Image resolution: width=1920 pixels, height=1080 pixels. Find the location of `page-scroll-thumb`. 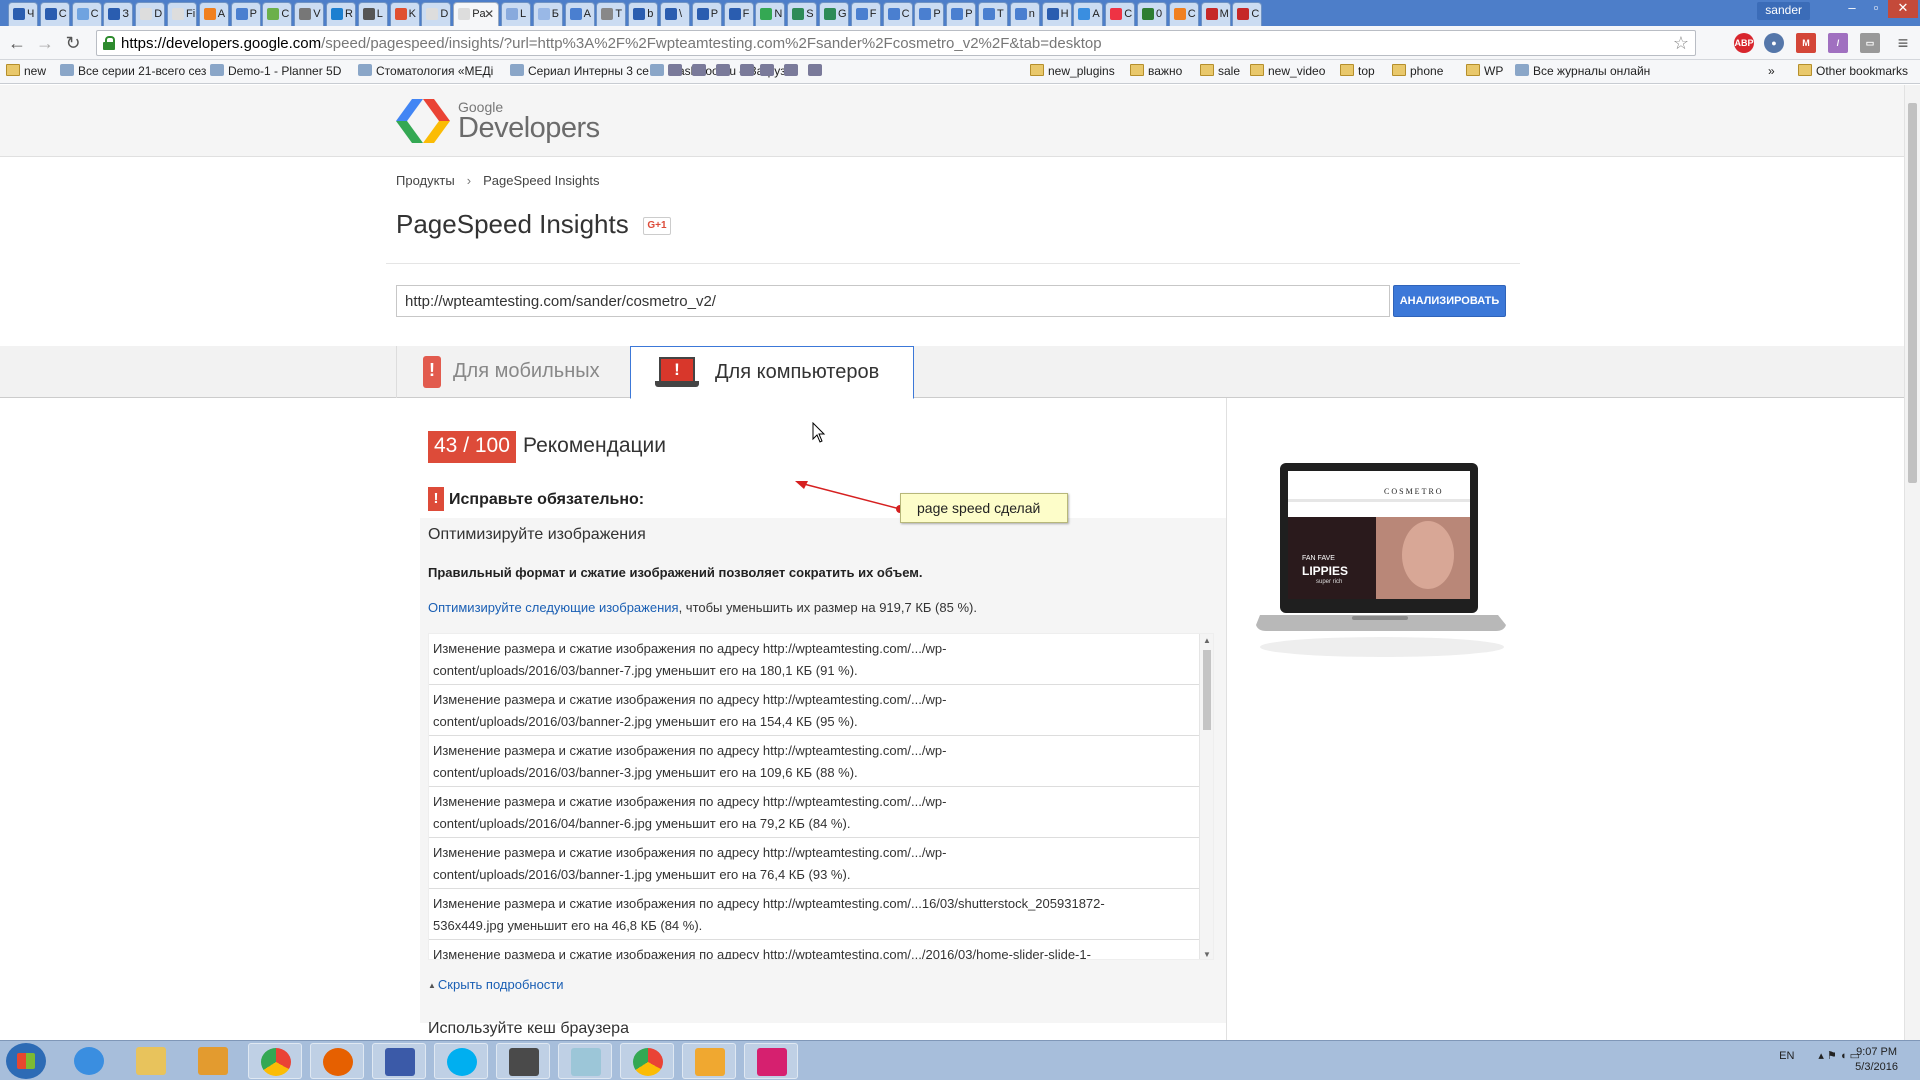

page-scroll-thumb is located at coordinates (1912, 293).